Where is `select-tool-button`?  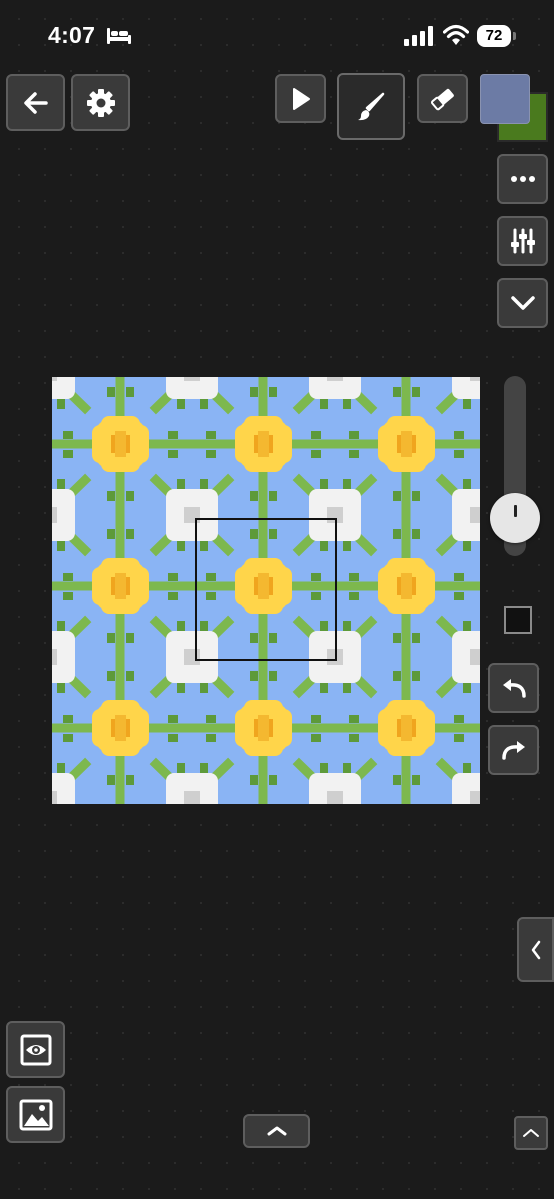
select-tool-button is located at coordinates (300, 98).